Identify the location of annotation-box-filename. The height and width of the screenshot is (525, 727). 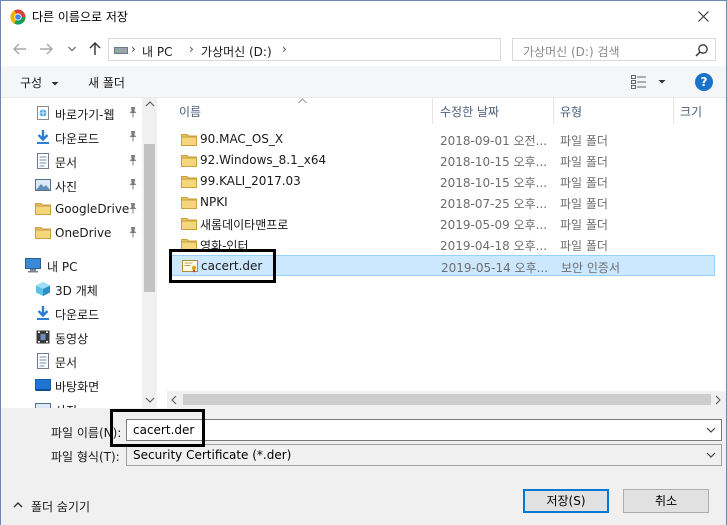
(157, 428).